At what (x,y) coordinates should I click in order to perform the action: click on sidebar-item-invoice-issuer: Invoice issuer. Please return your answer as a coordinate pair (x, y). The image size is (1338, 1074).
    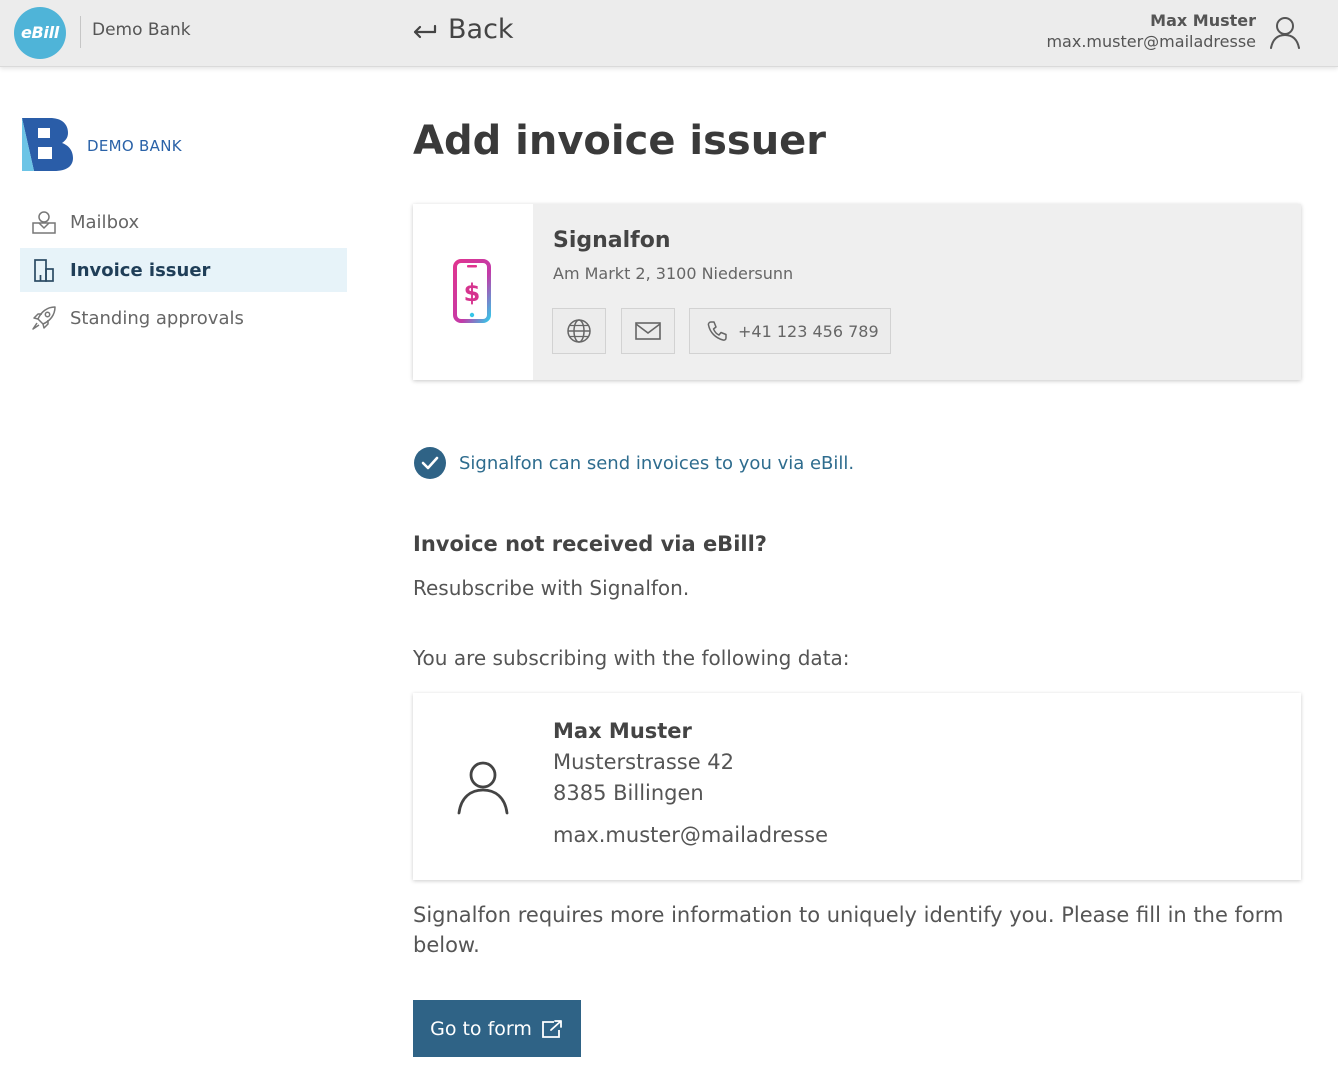
    Looking at the image, I should click on (183, 270).